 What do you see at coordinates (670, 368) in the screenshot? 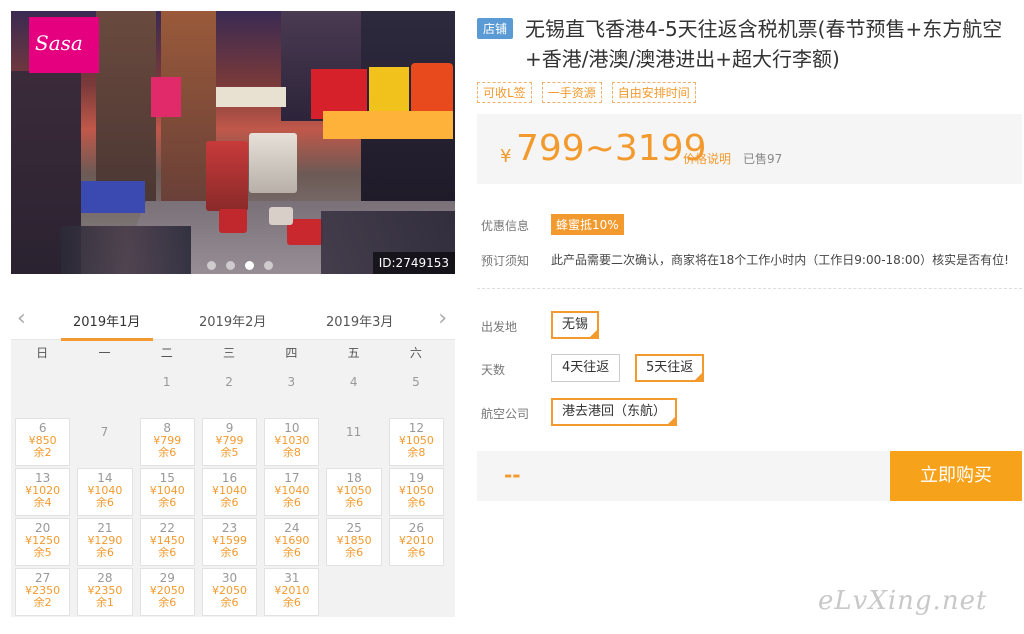
I see `option-days-5: 5天往返` at bounding box center [670, 368].